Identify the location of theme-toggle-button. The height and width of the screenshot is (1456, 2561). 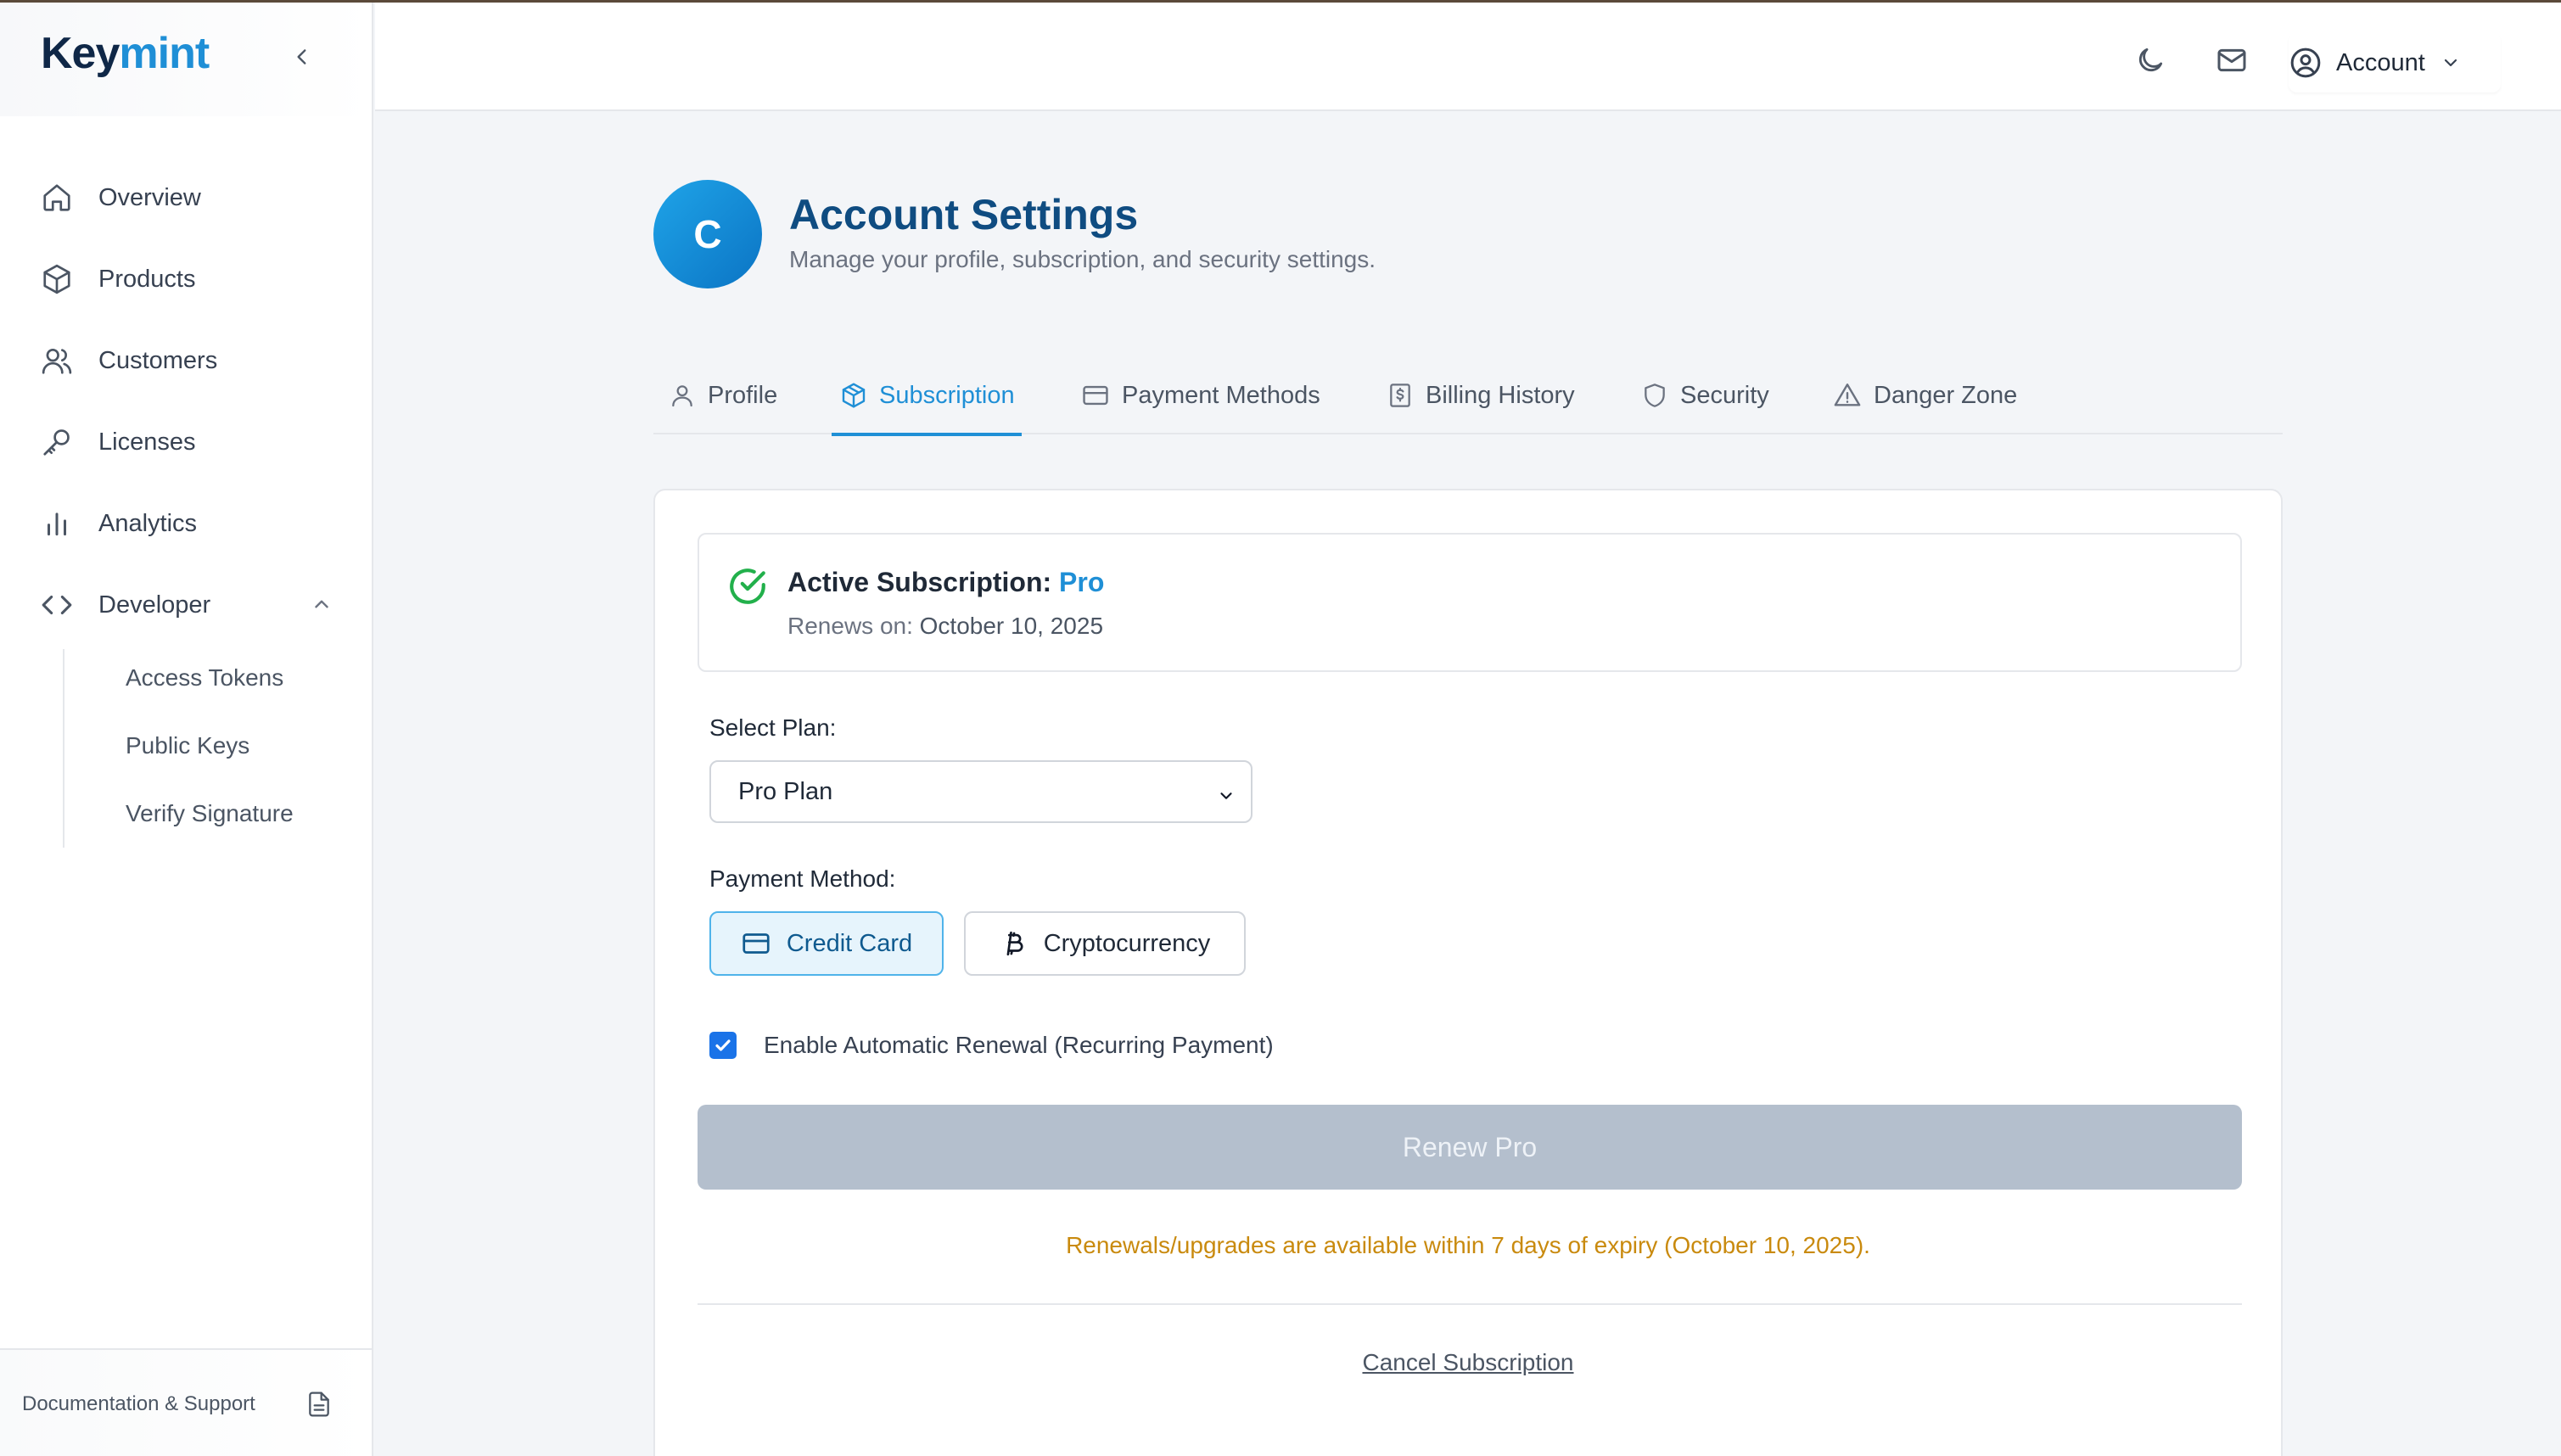
(2150, 60).